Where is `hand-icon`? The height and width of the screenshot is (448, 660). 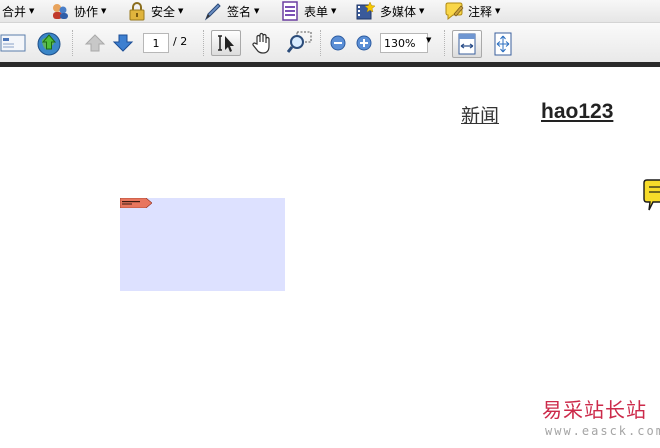 hand-icon is located at coordinates (262, 43).